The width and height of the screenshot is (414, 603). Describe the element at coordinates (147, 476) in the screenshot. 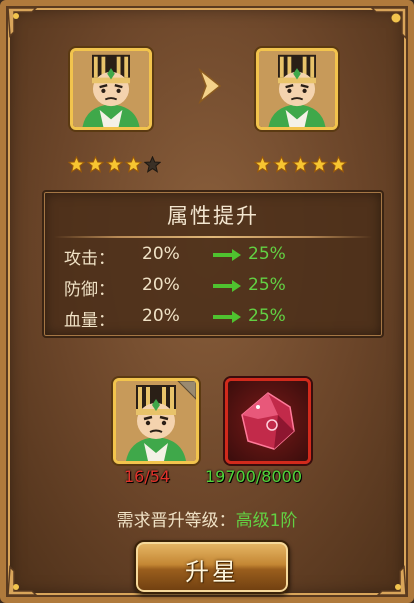

I see `hero-shard-count: 16/54` at that location.